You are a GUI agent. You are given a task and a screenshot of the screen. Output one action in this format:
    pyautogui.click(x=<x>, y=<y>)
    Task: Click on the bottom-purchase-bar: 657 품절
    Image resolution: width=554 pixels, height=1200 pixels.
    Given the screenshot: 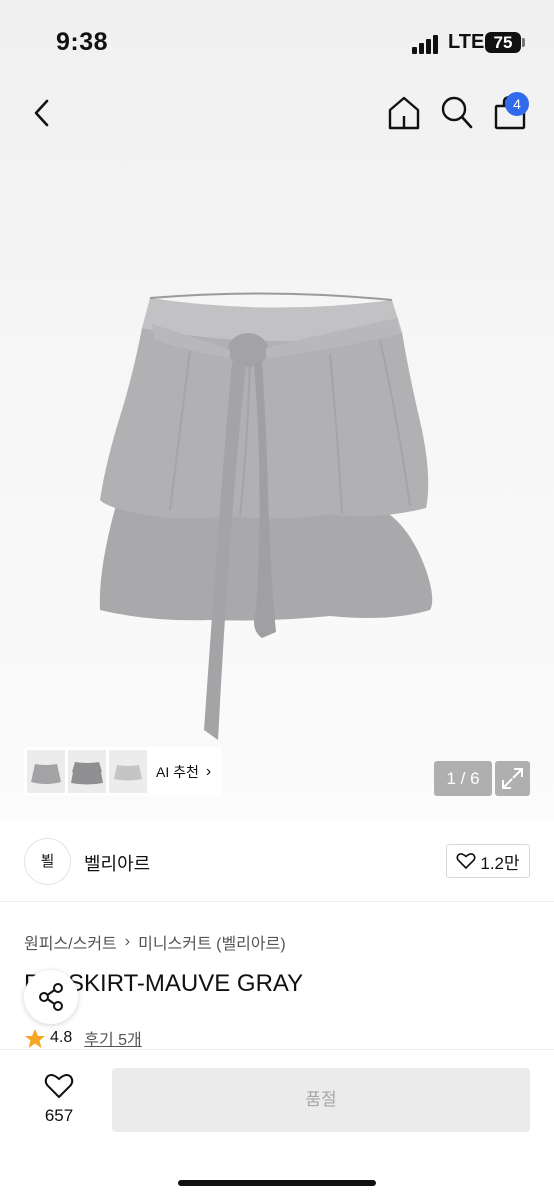 What is the action you would take?
    pyautogui.click(x=277, y=1124)
    